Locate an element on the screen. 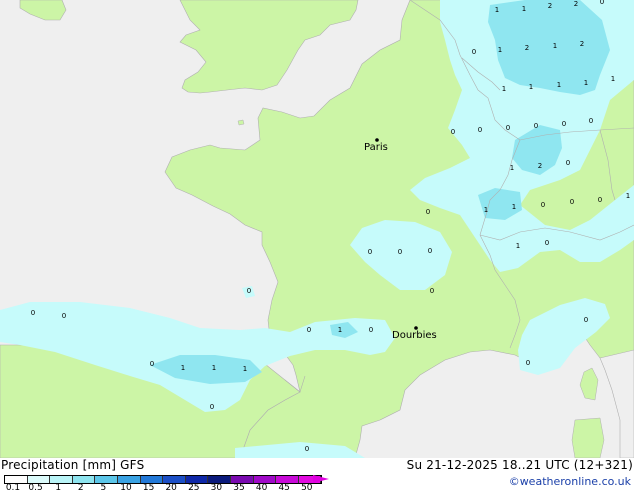 The width and height of the screenshot is (634, 490). legend-tick-label: 5 is located at coordinates (103, 486).